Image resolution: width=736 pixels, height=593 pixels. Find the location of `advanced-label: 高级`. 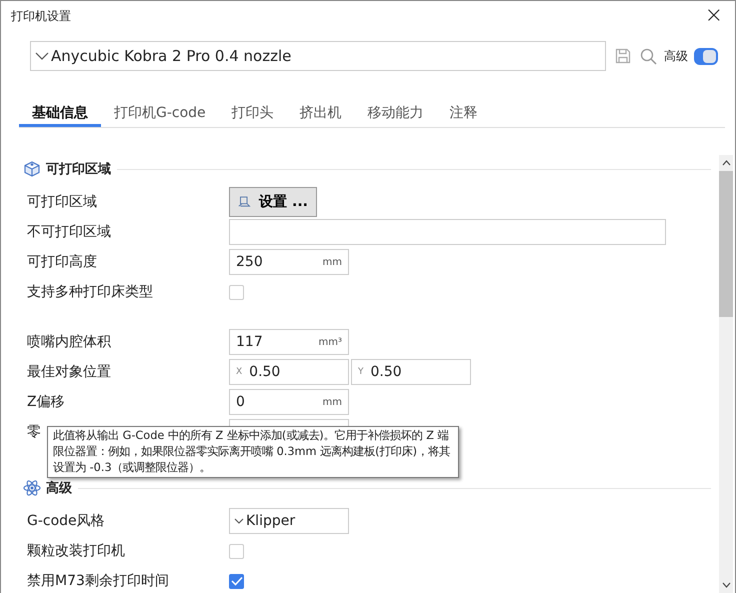

advanced-label: 高级 is located at coordinates (676, 56).